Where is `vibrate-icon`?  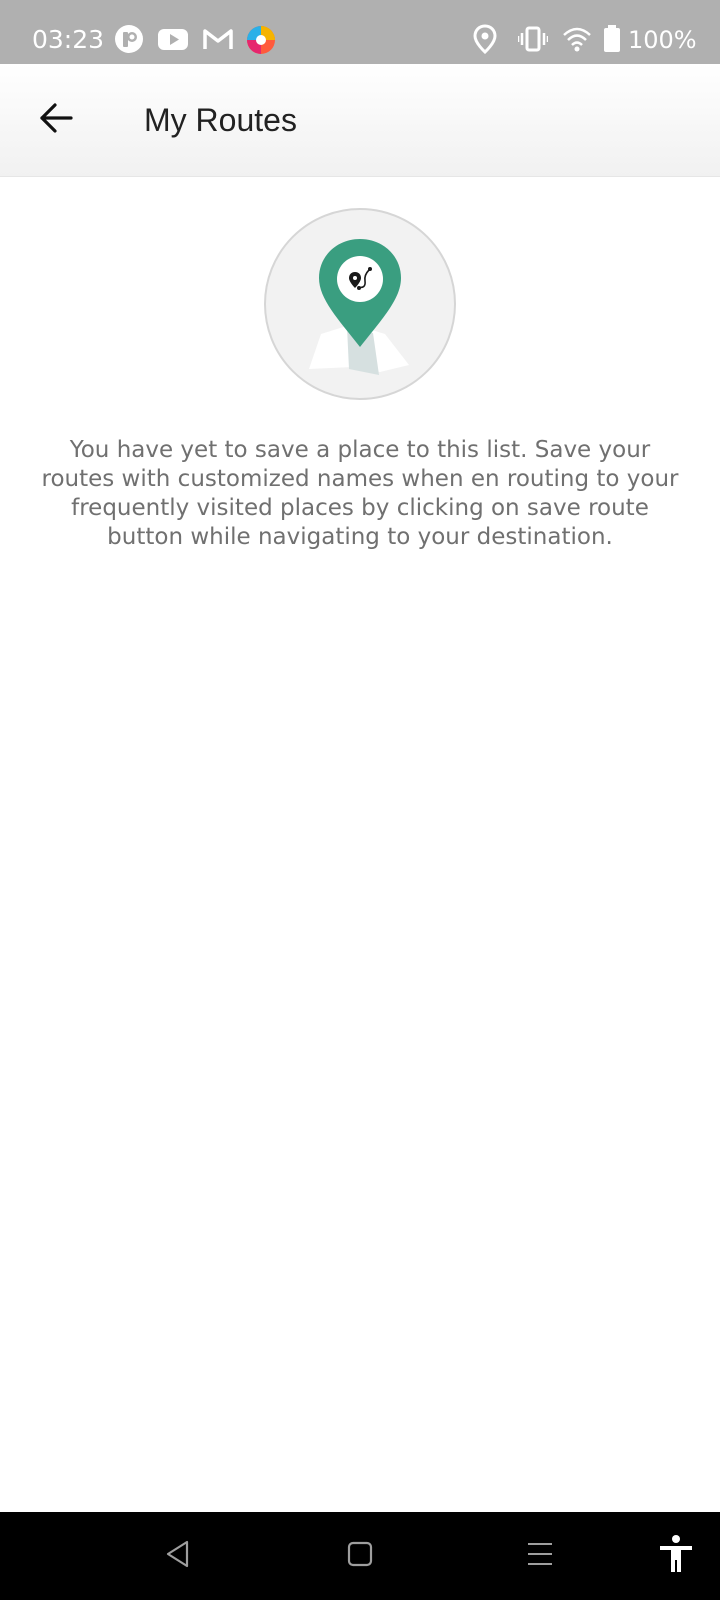
vibrate-icon is located at coordinates (533, 41).